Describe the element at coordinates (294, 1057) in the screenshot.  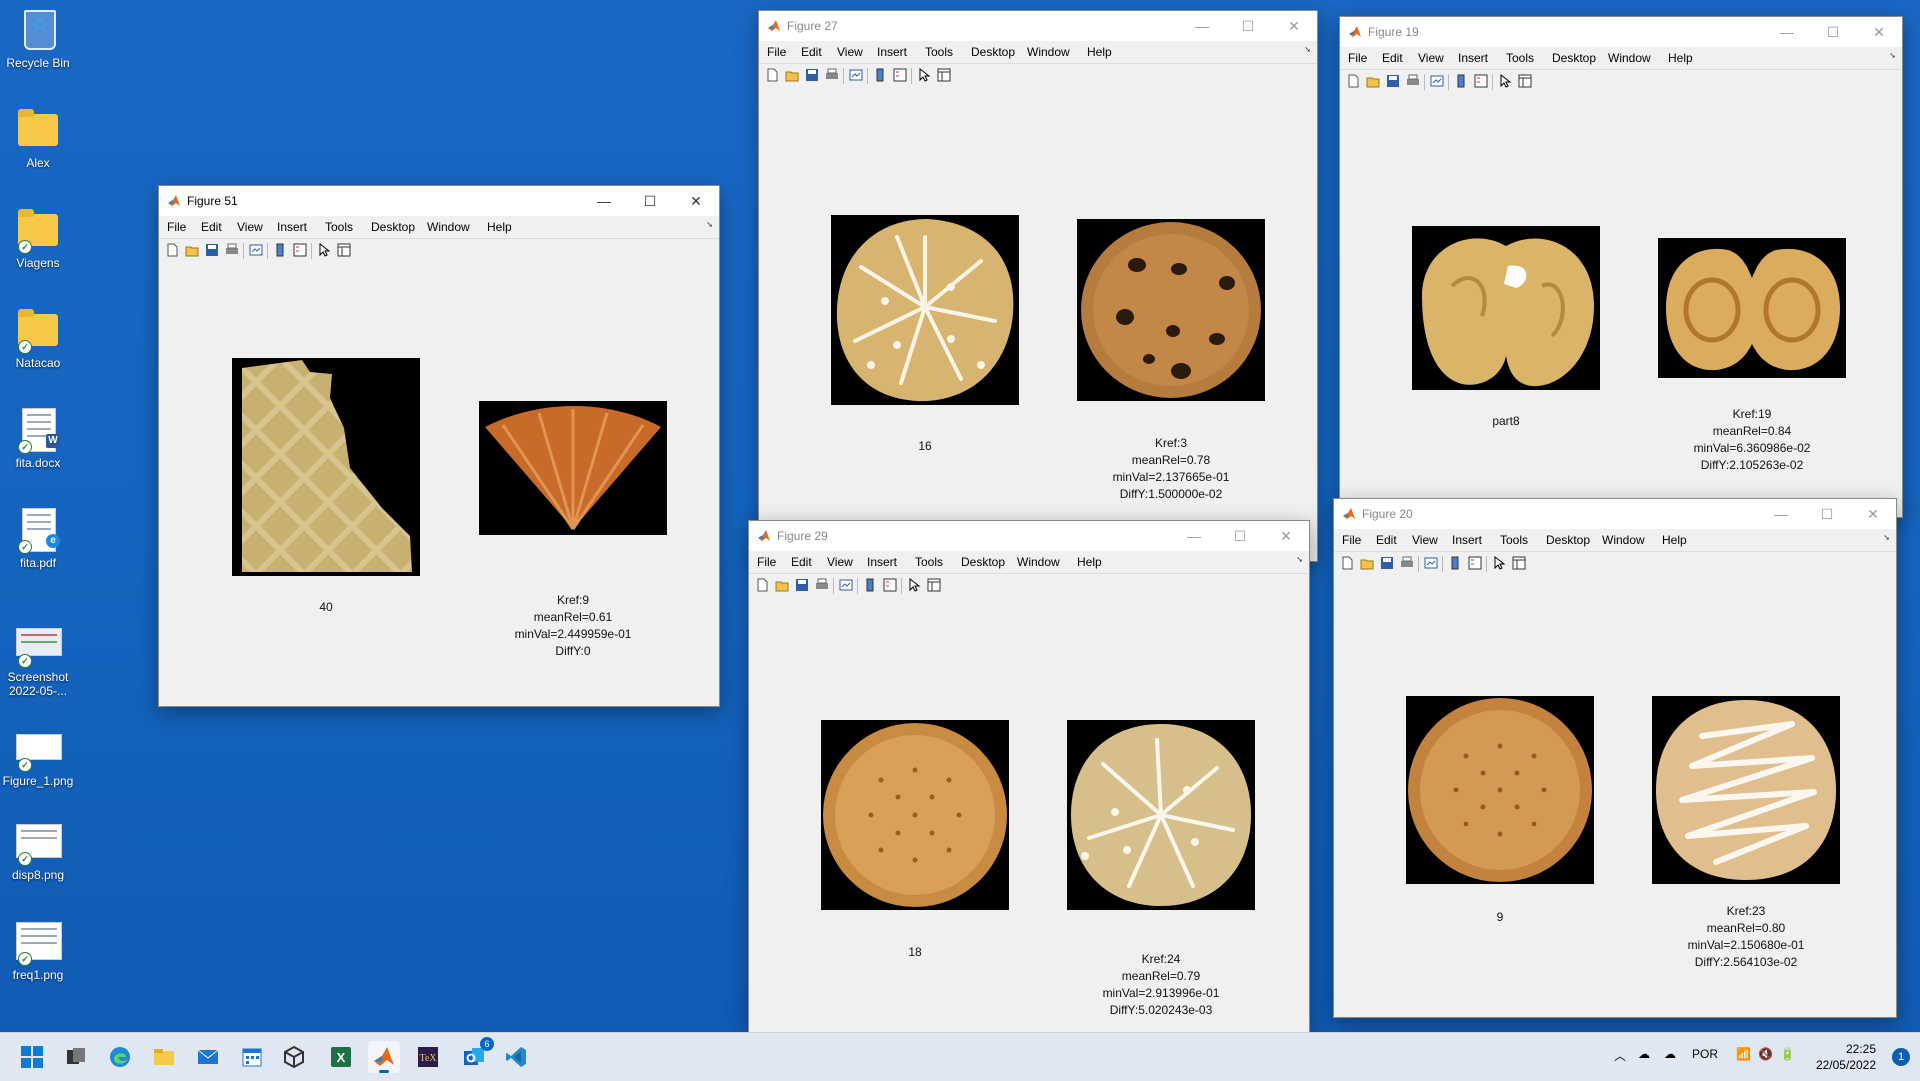
I see `3d-viewer-button` at that location.